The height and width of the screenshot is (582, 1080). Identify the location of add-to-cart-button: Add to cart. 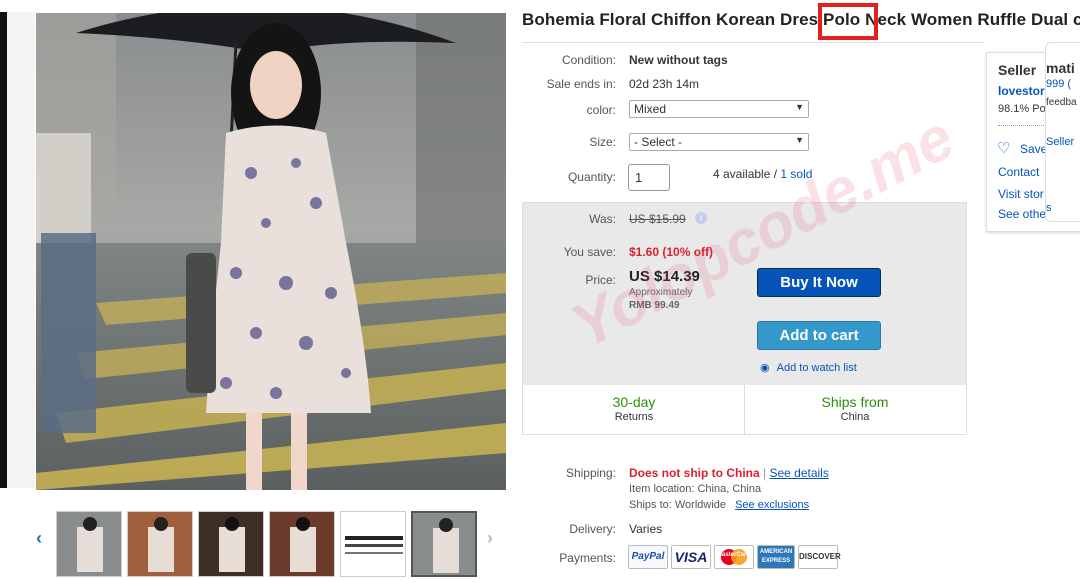
(819, 335).